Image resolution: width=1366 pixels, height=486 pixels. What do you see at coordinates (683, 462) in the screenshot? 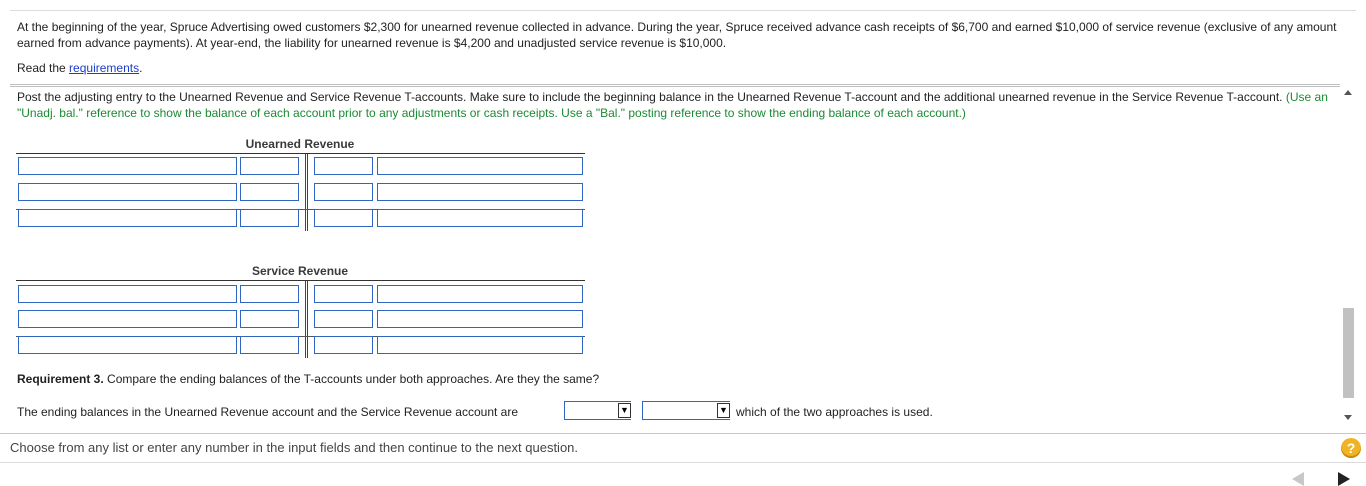
I see `nav-divider` at bounding box center [683, 462].